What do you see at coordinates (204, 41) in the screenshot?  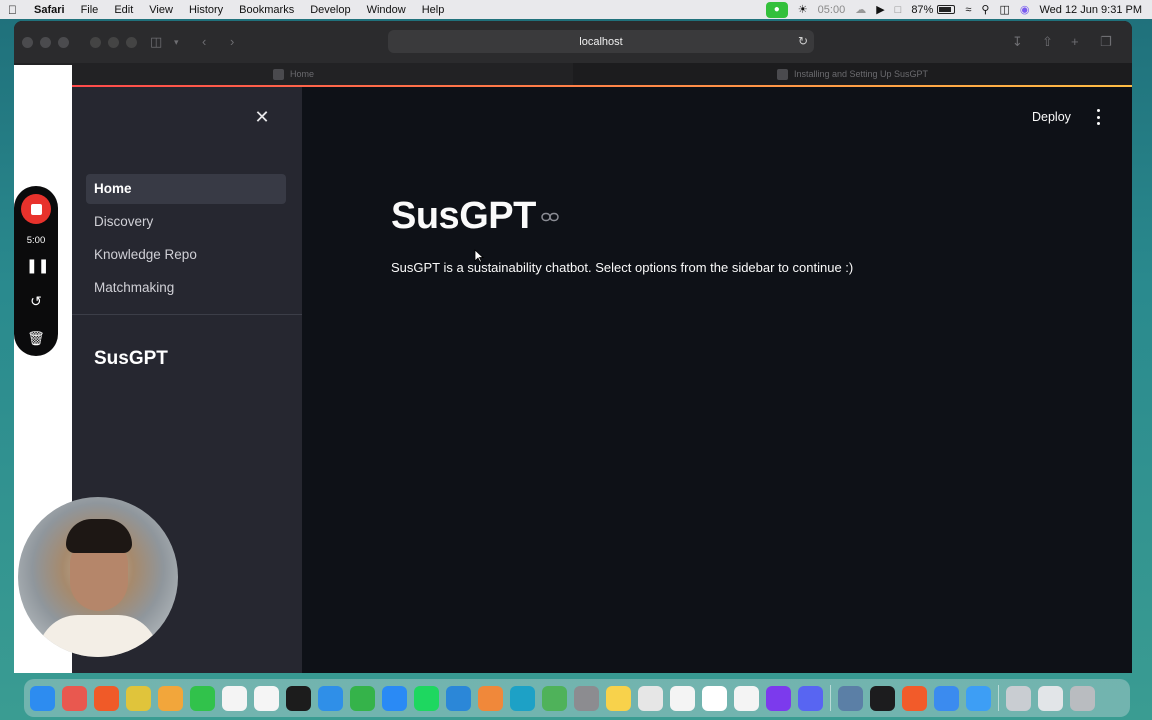 I see `back-icon: ‹` at bounding box center [204, 41].